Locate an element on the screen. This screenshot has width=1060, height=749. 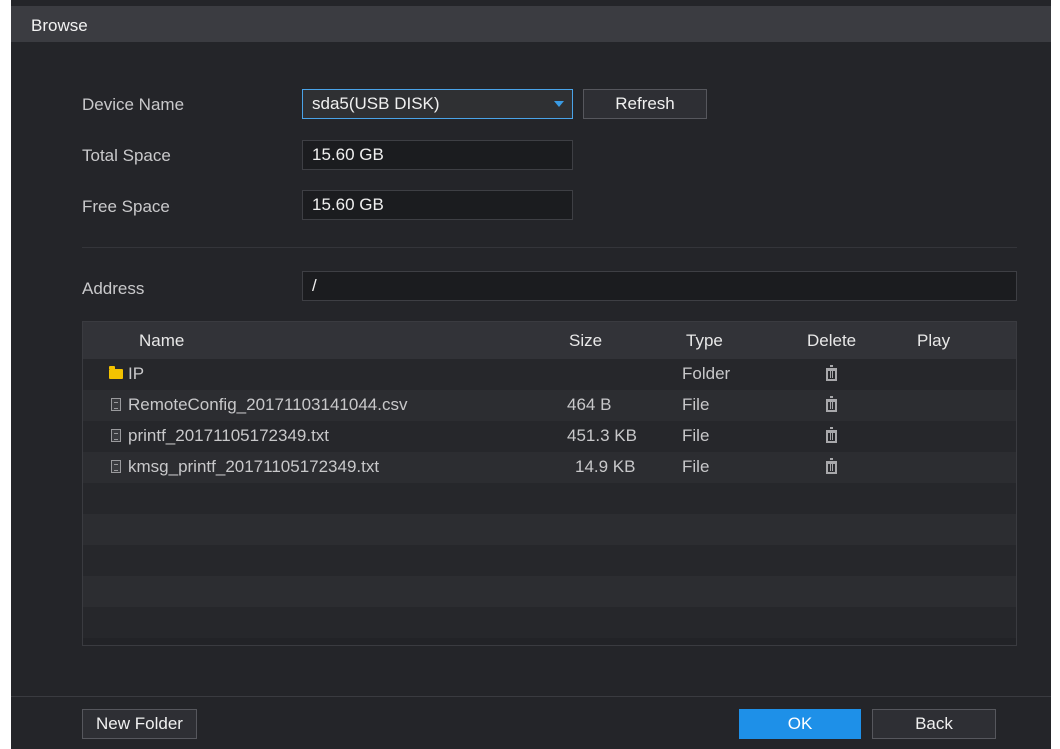
device-name-select: sda5(USB DISK) is located at coordinates (437, 104).